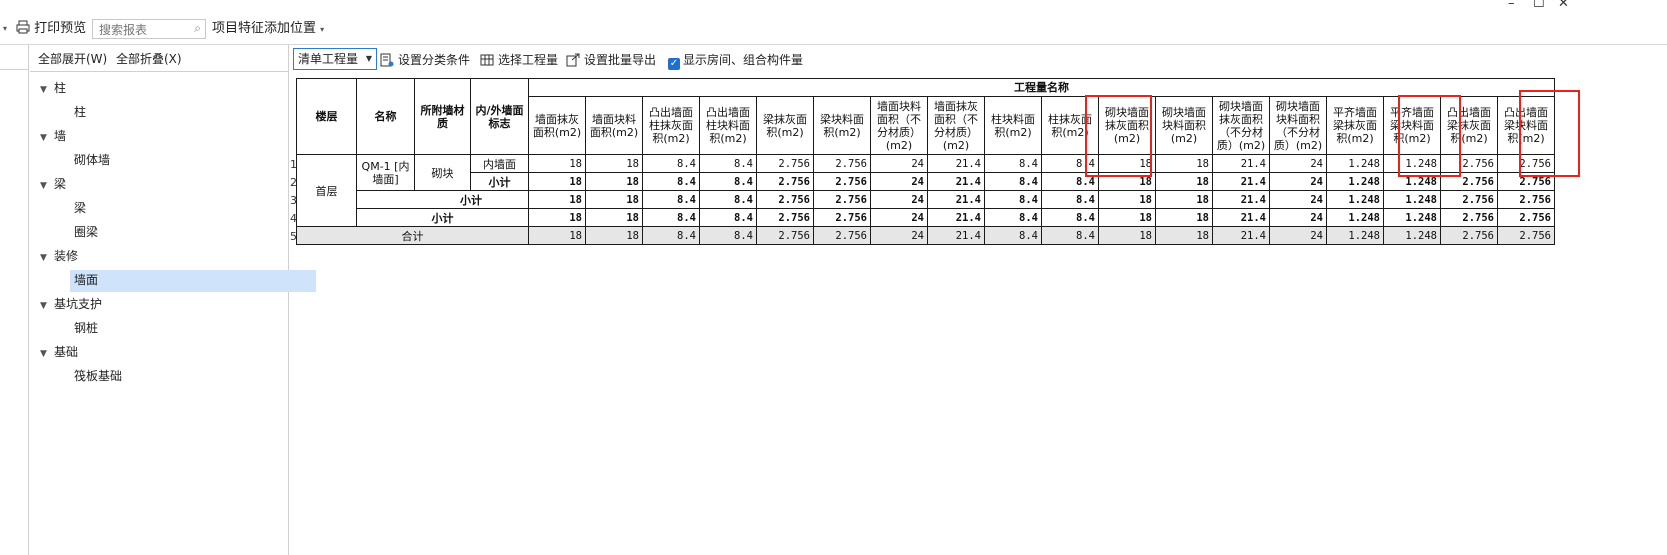  I want to click on search-icon: ⌕, so click(197, 28).